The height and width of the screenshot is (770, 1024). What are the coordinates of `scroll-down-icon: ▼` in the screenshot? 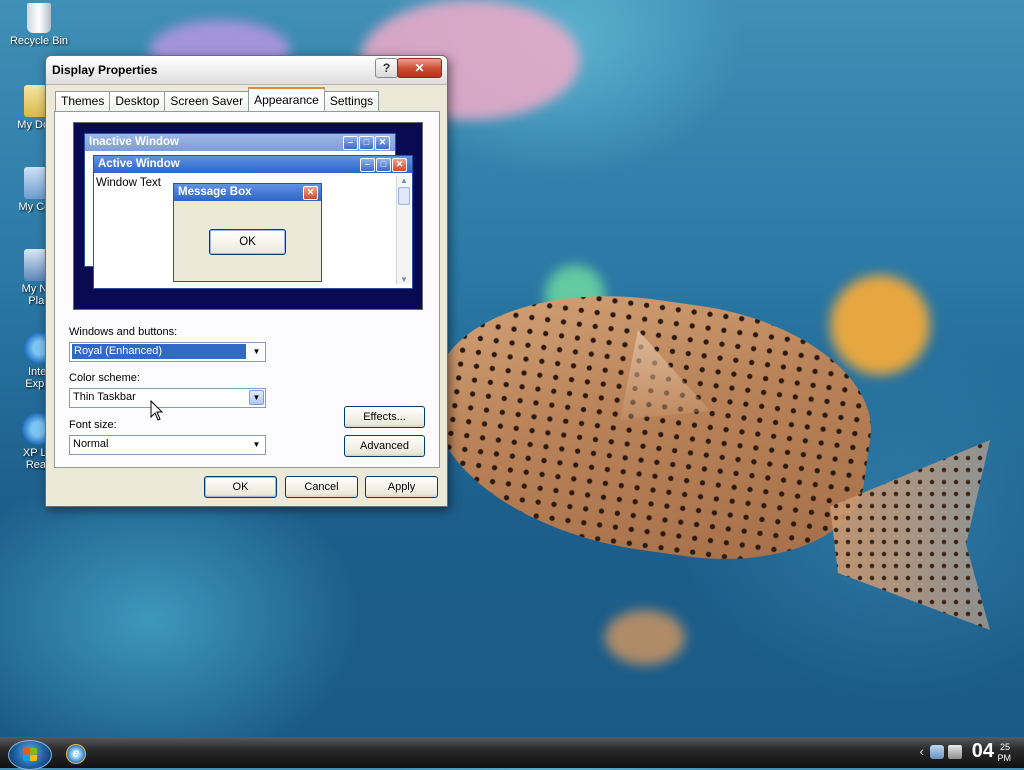 It's located at (404, 279).